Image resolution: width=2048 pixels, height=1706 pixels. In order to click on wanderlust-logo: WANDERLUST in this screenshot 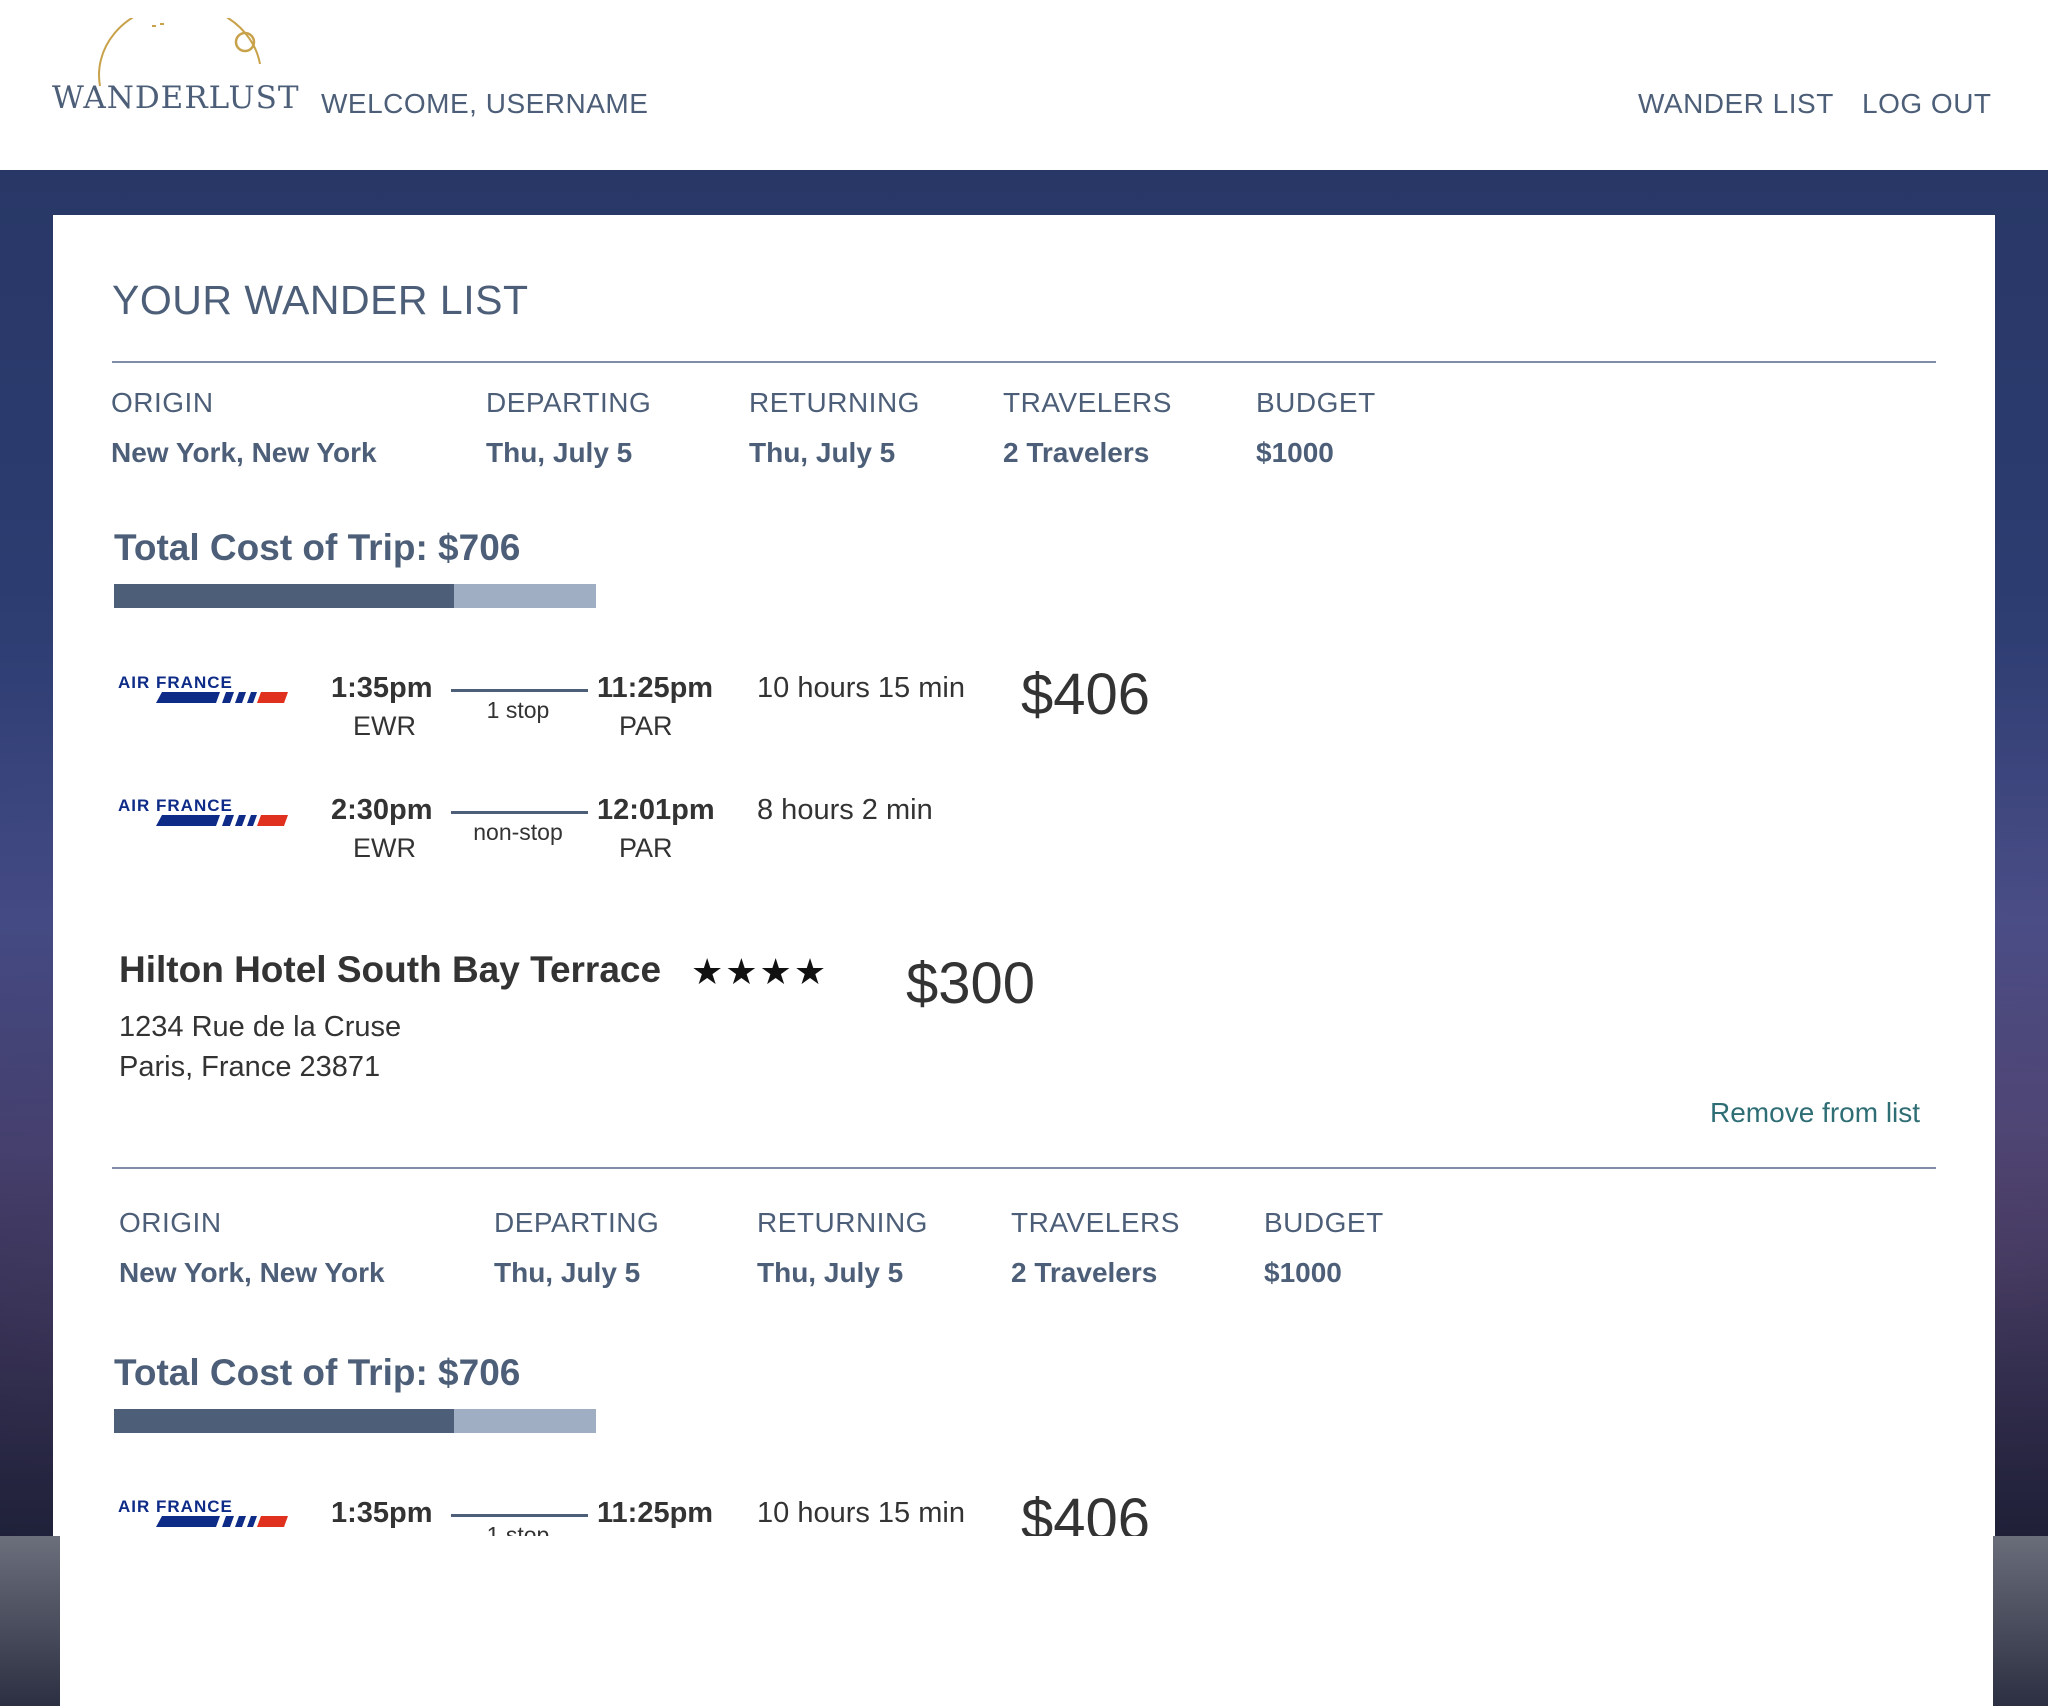, I will do `click(176, 70)`.